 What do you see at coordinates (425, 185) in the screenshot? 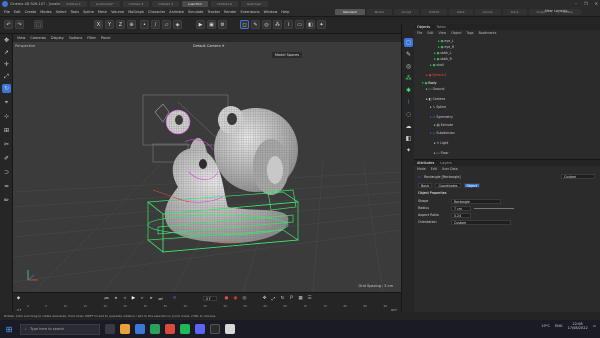
I see `subtab-basic: Basic` at bounding box center [425, 185].